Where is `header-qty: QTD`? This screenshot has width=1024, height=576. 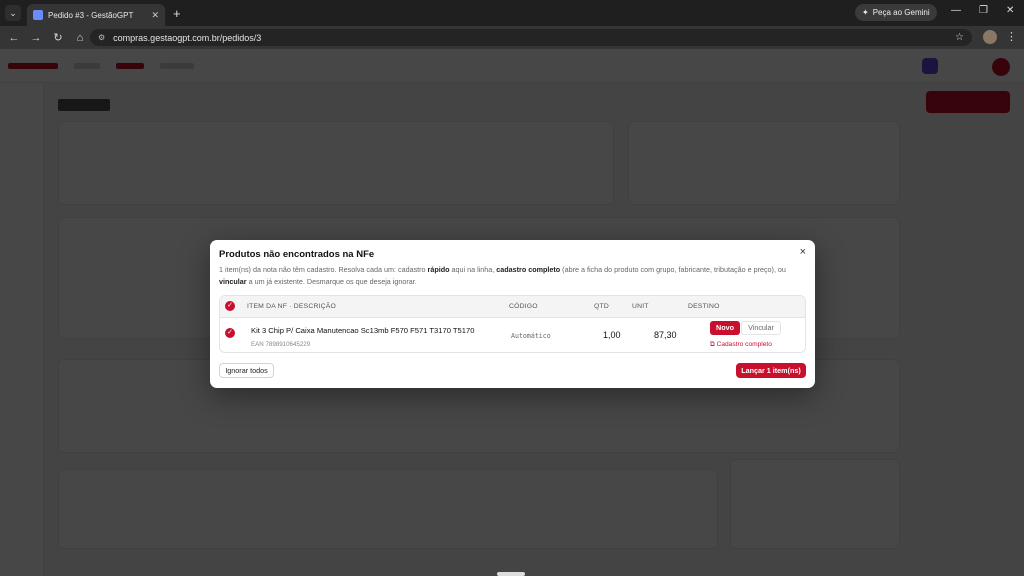
header-qty: QTD is located at coordinates (601, 306).